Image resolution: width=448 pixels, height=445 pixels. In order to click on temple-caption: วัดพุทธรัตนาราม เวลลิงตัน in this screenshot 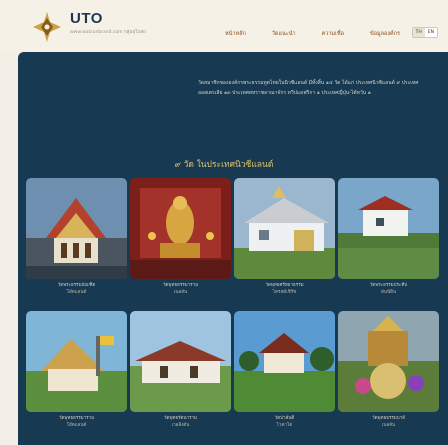, I will do `click(180, 422)`.